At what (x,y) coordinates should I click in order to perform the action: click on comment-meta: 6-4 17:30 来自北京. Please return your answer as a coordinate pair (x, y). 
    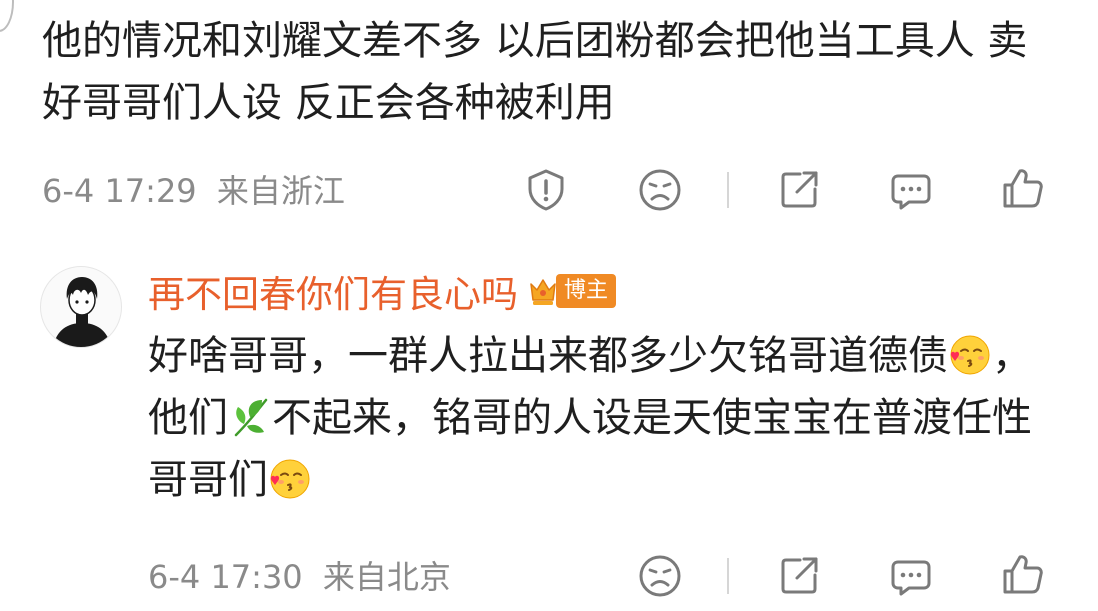
    Looking at the image, I should click on (299, 577).